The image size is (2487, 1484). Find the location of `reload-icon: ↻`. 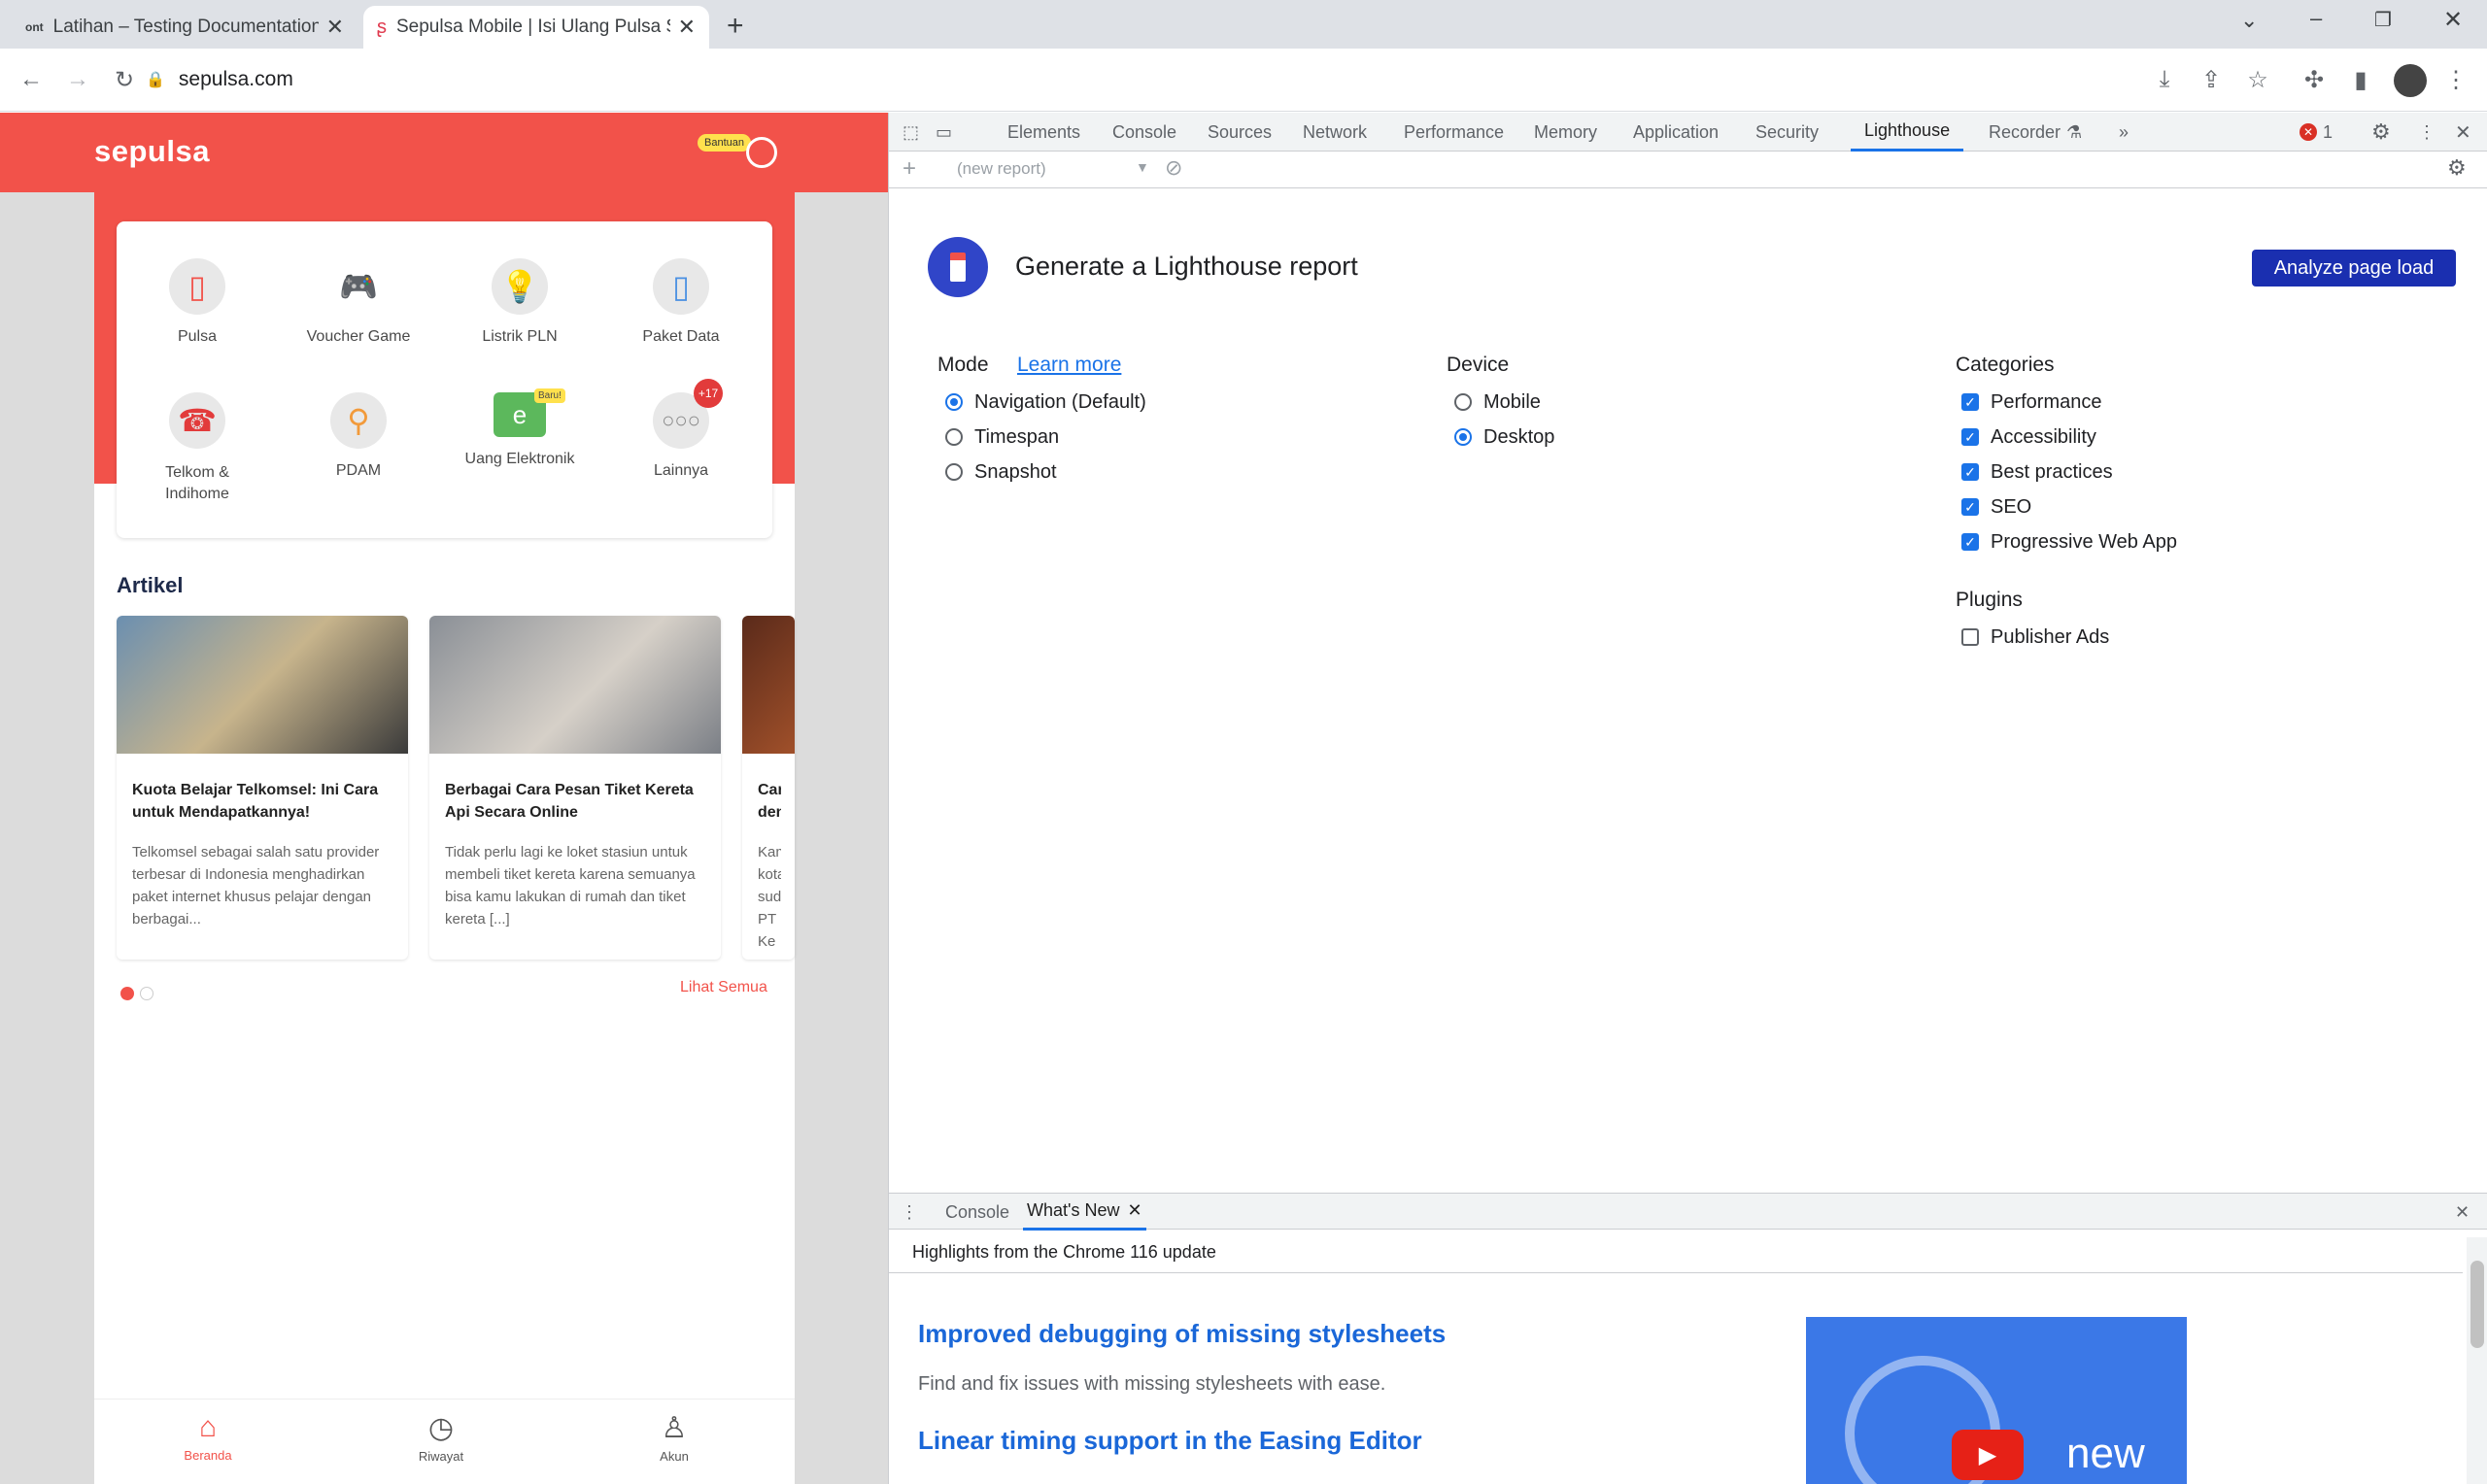

reload-icon: ↻ is located at coordinates (124, 80).